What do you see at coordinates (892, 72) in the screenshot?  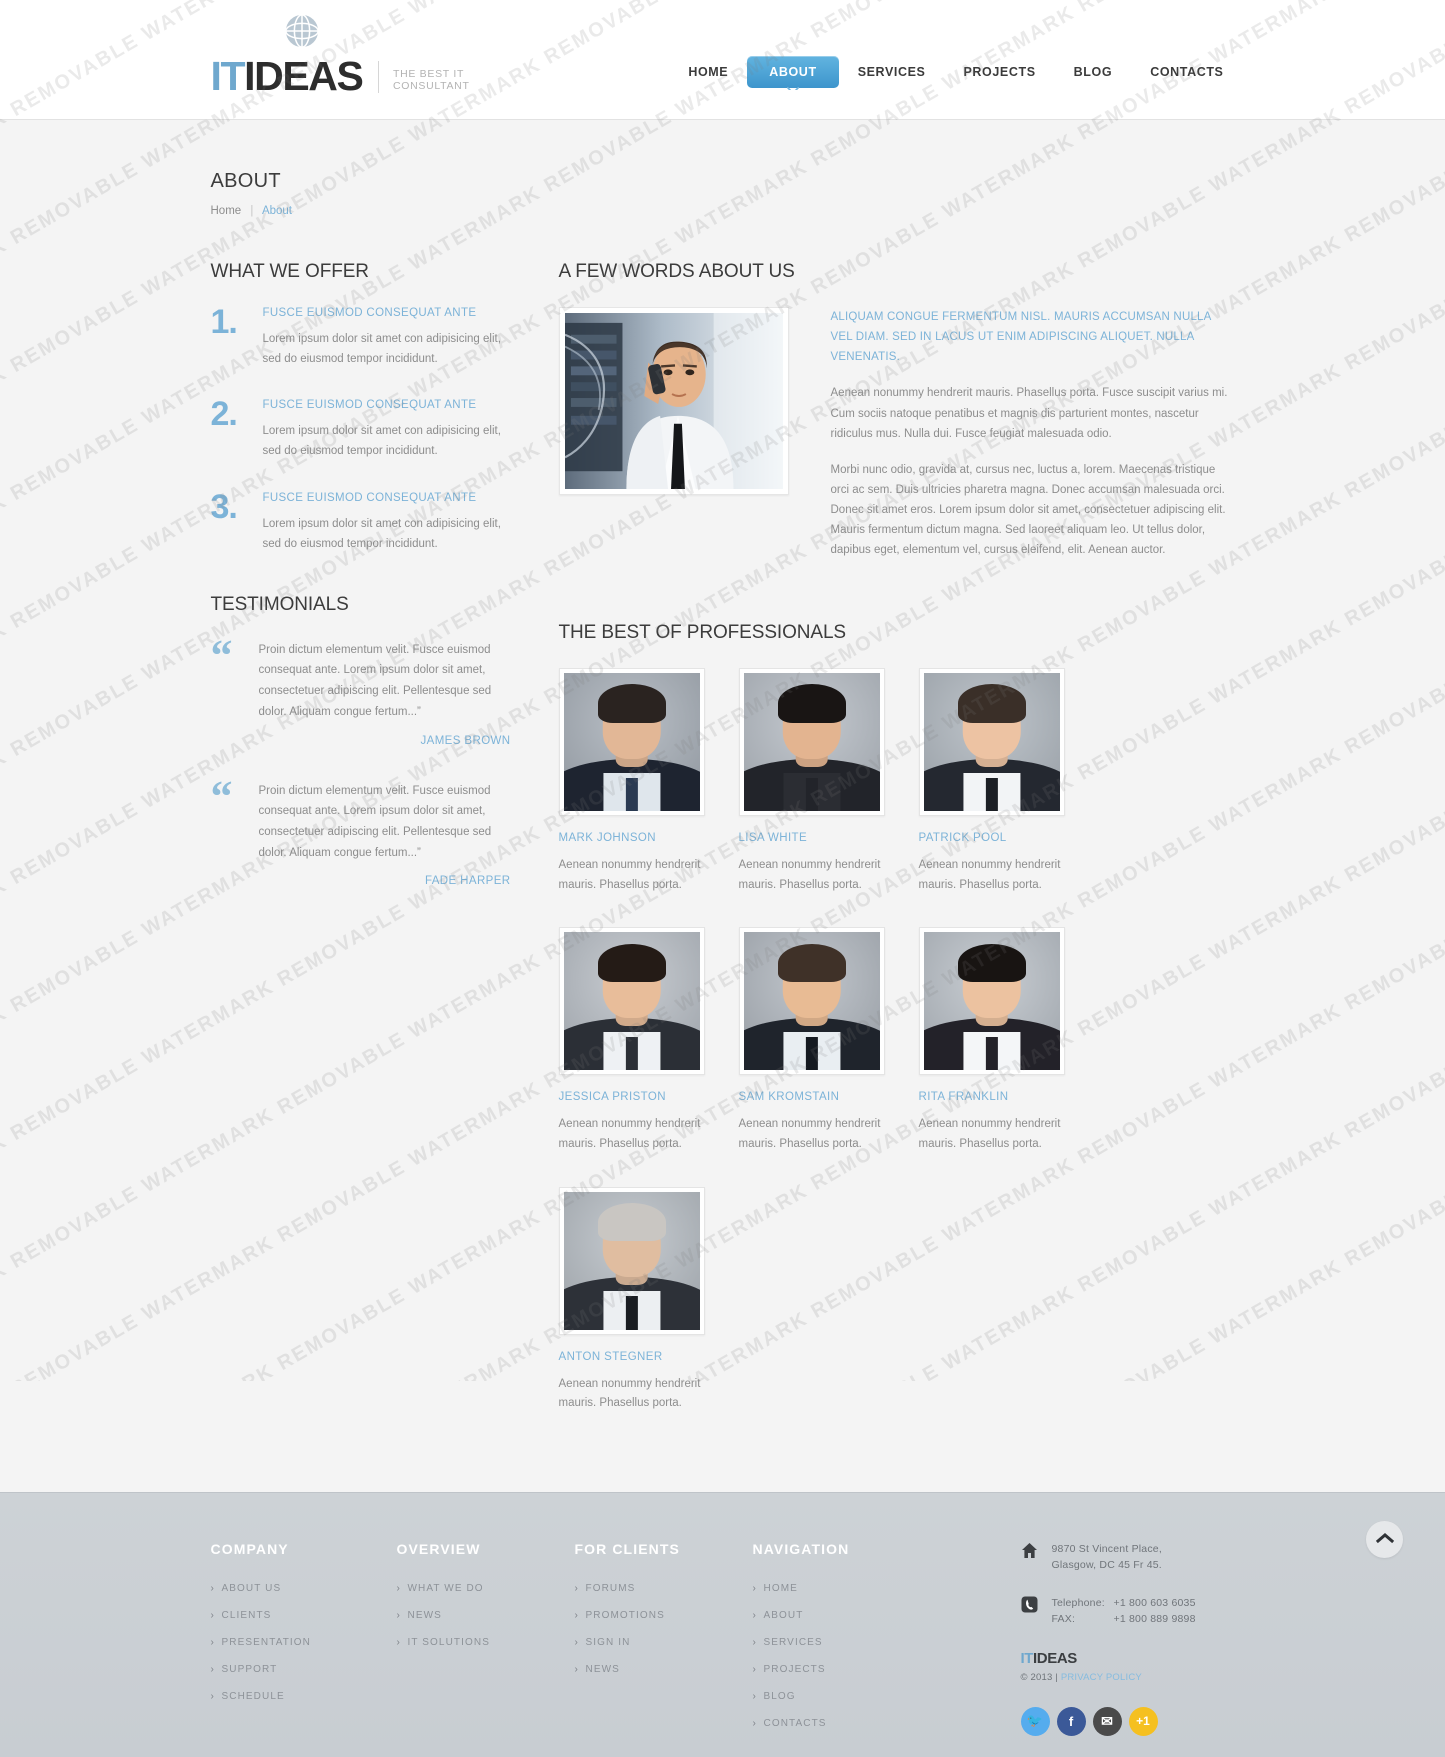 I see `nav-item-services: SERVICES` at bounding box center [892, 72].